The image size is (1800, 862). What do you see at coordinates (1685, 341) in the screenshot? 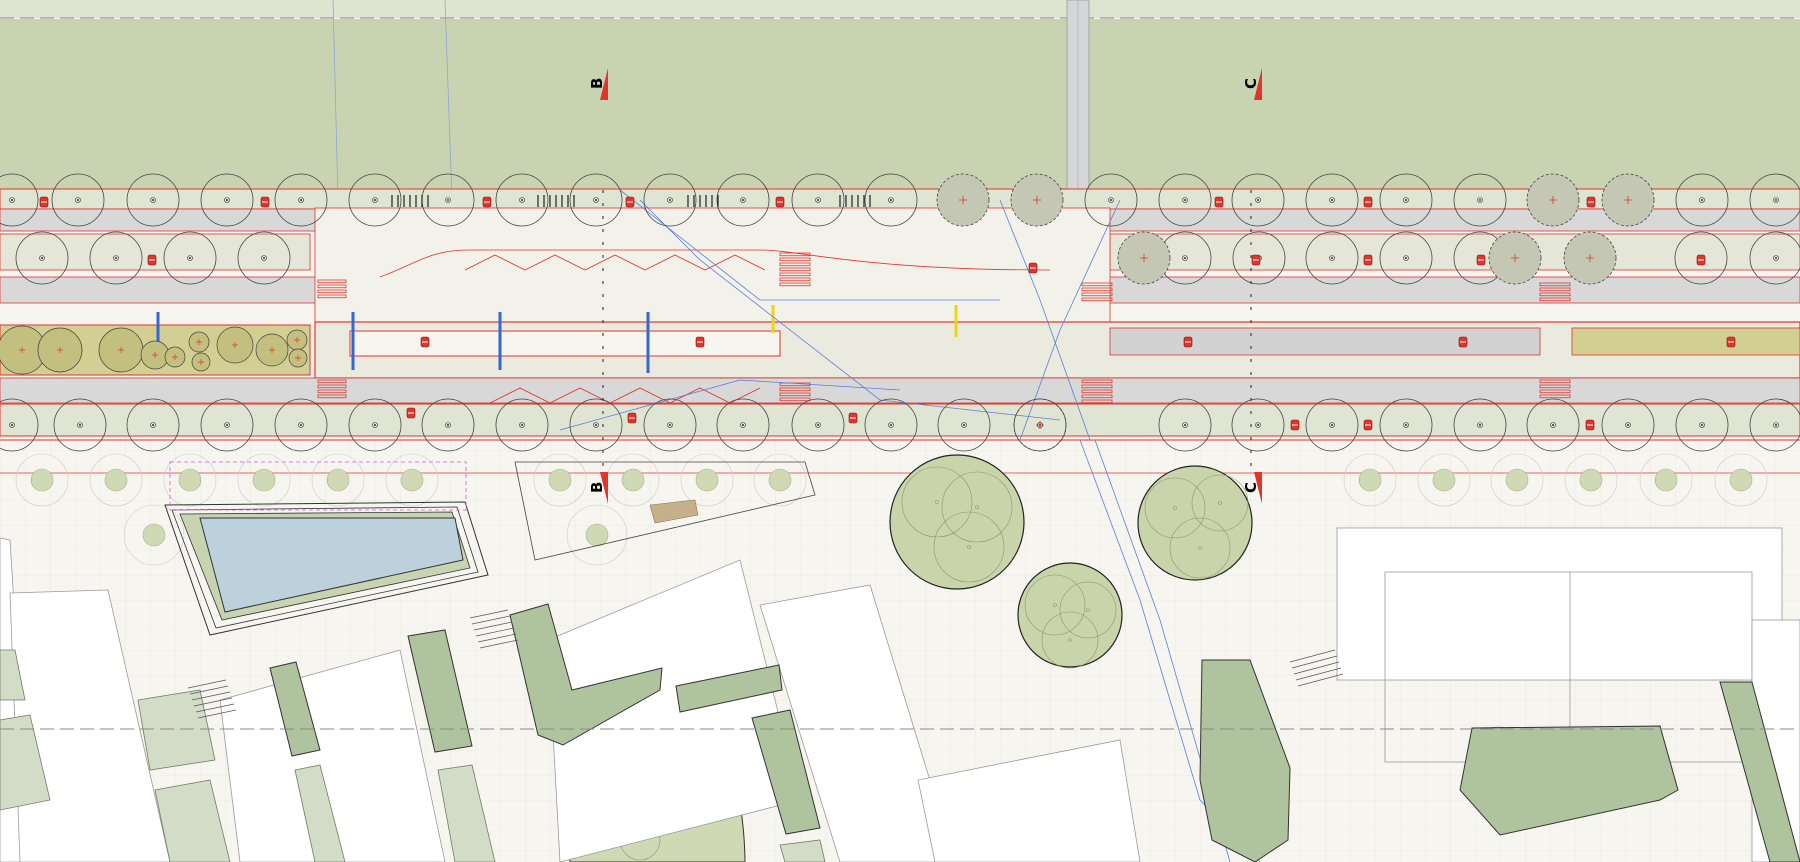
I see `median-planting-right` at bounding box center [1685, 341].